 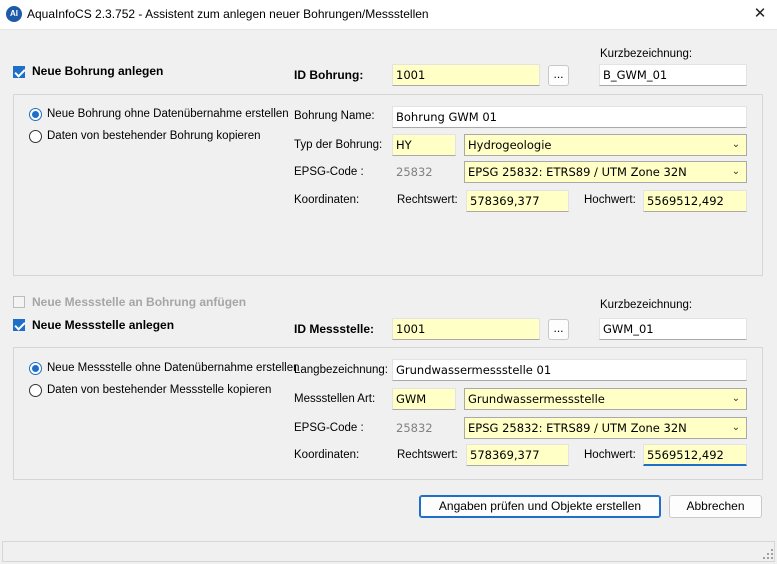 I want to click on lang-messstelle-label: Langbezeichnung:, so click(x=341, y=370).